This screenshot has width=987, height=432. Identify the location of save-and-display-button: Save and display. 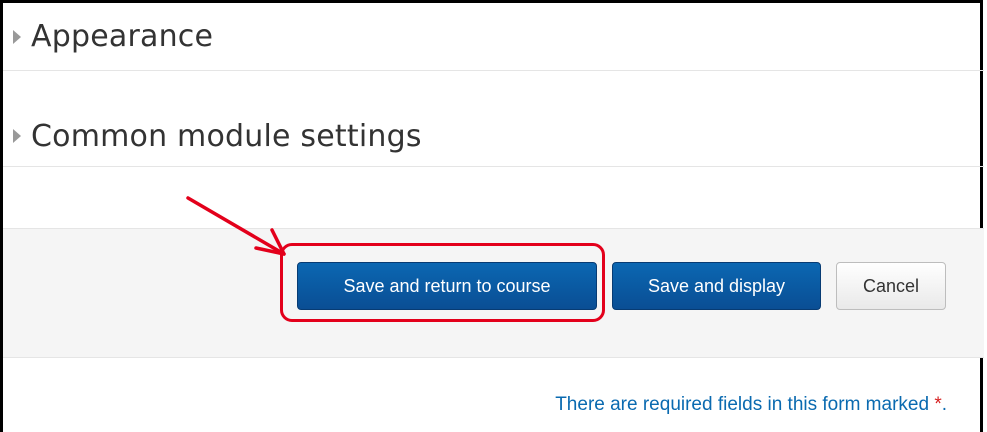
(716, 286).